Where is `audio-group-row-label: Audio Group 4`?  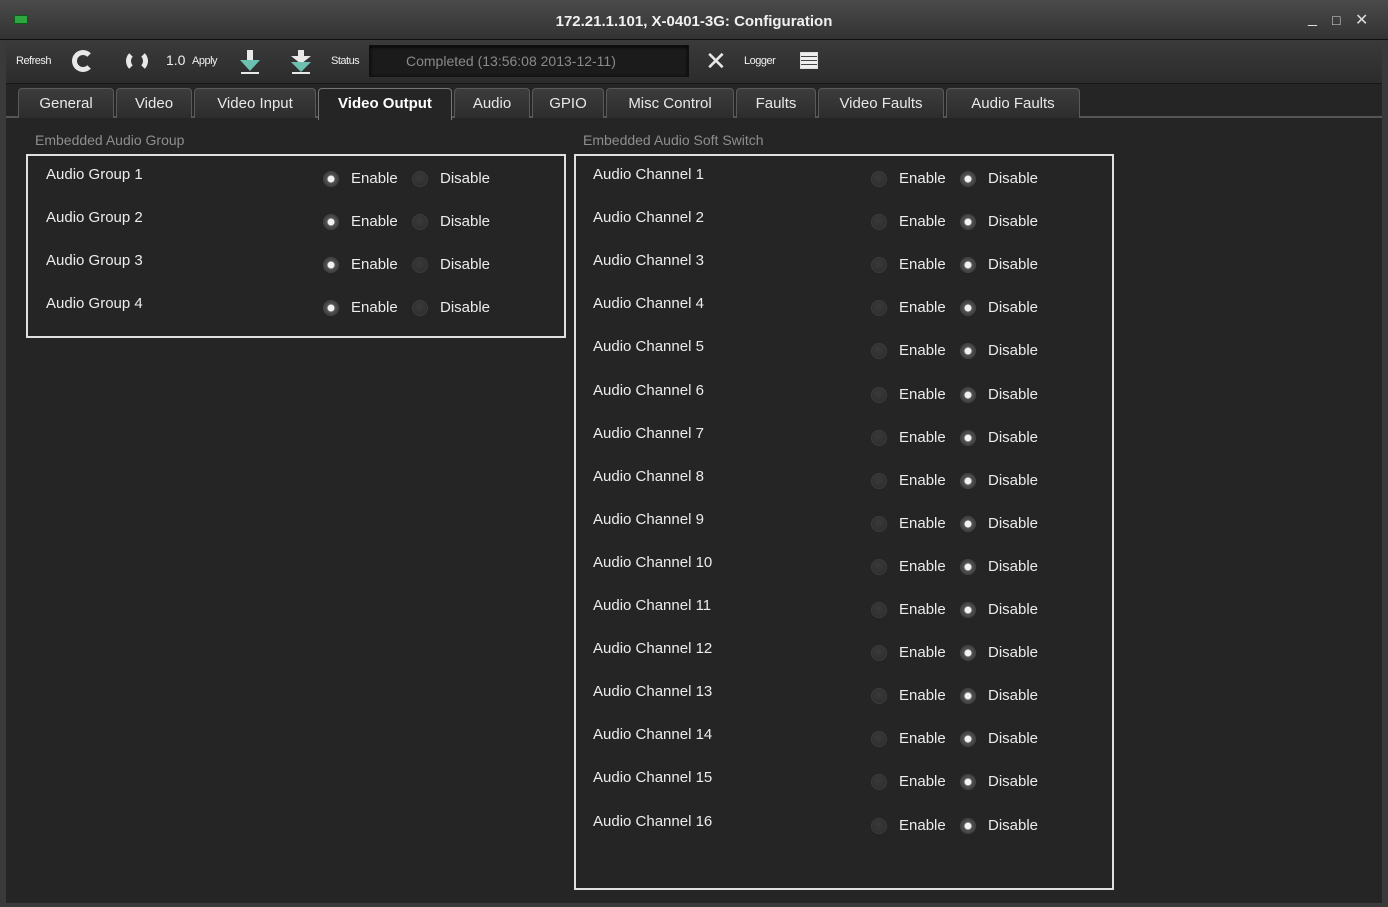
audio-group-row-label: Audio Group 4 is located at coordinates (94, 303).